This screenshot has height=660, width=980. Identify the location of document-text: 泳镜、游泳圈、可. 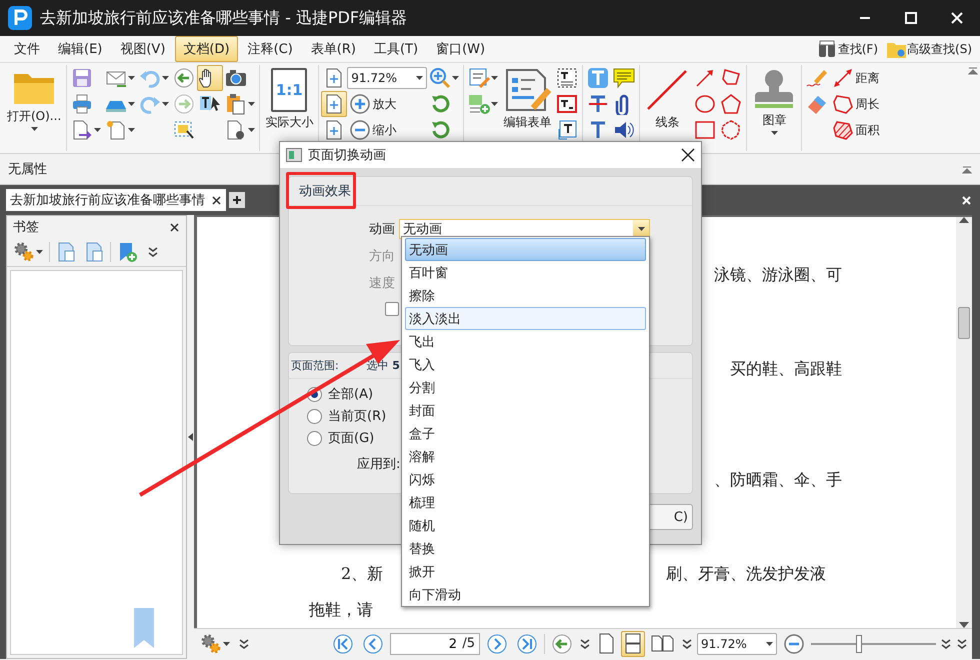
(778, 275).